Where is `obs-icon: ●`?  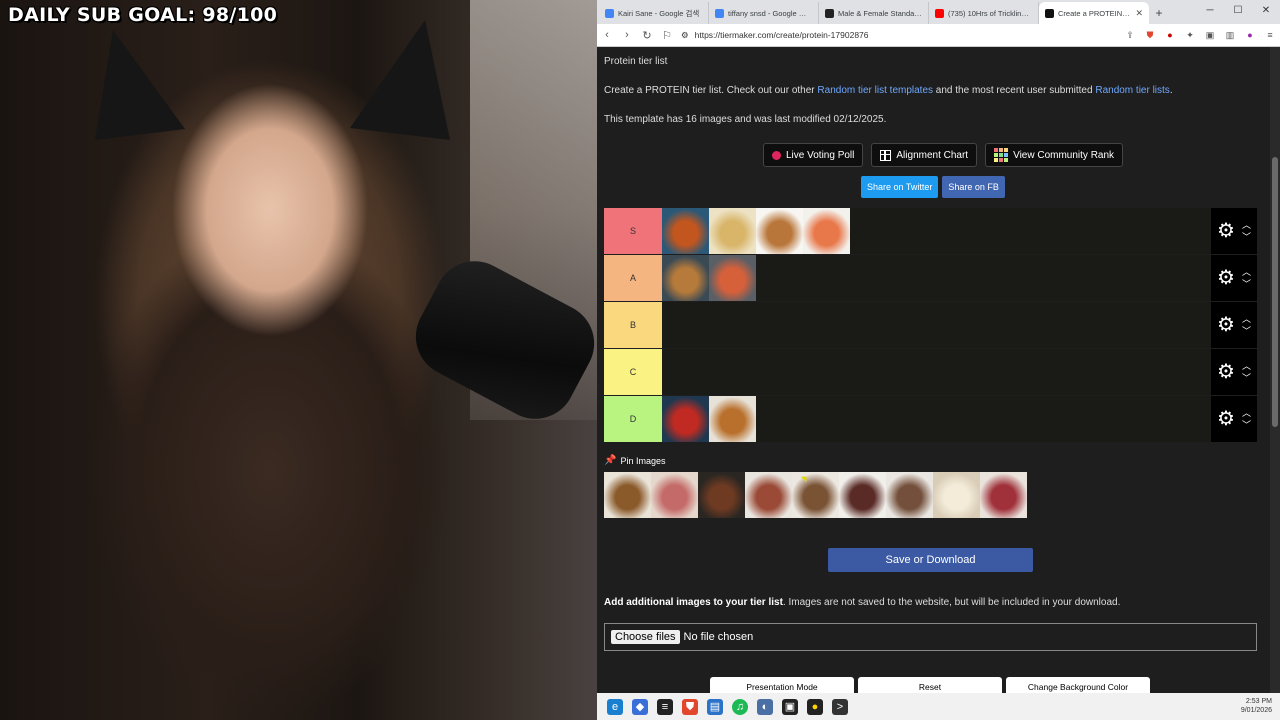 obs-icon: ● is located at coordinates (815, 706).